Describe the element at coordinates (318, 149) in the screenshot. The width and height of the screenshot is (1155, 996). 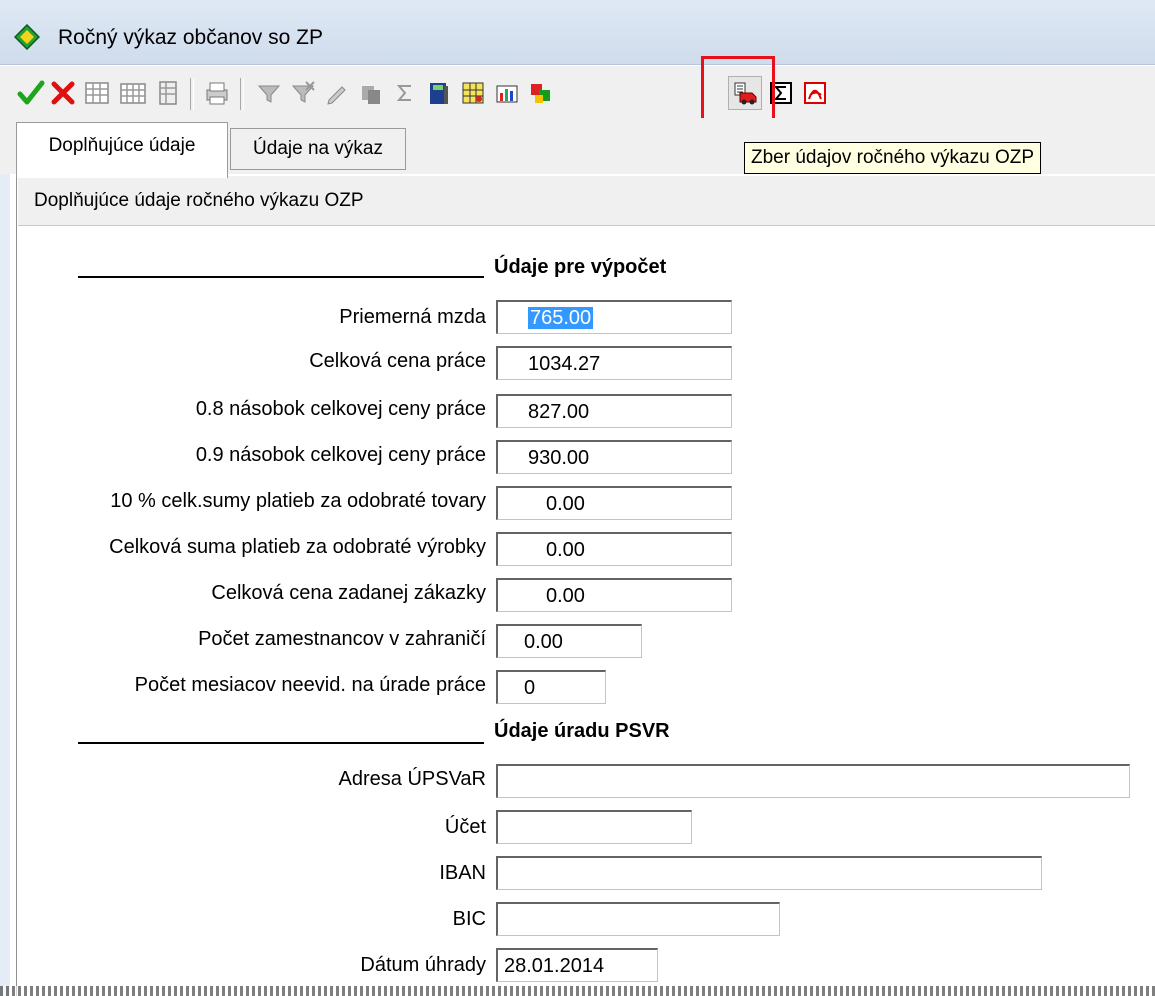
I see `tab-udaje-na-vykaz: Údaje na výkaz` at that location.